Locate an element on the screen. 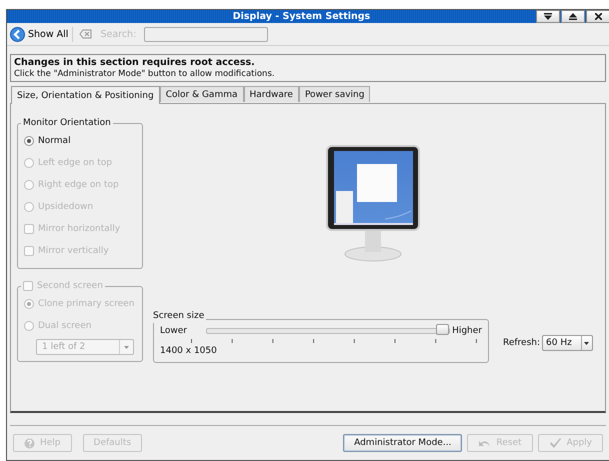  group-title: Screen size is located at coordinates (178, 316).